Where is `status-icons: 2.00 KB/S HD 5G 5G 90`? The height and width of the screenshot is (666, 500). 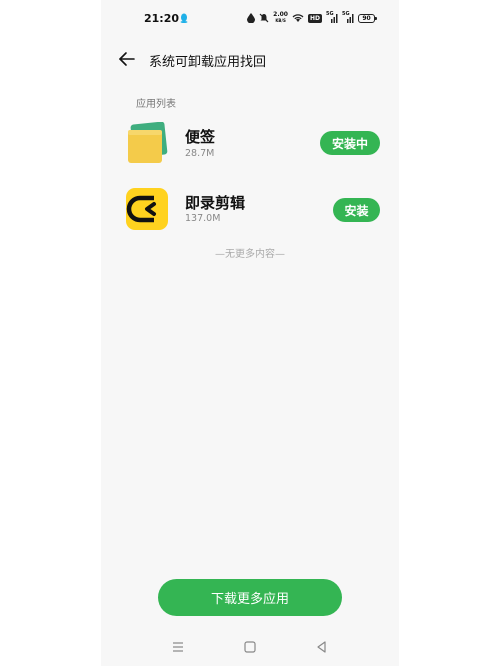 status-icons: 2.00 KB/S HD 5G 5G 90 is located at coordinates (312, 17).